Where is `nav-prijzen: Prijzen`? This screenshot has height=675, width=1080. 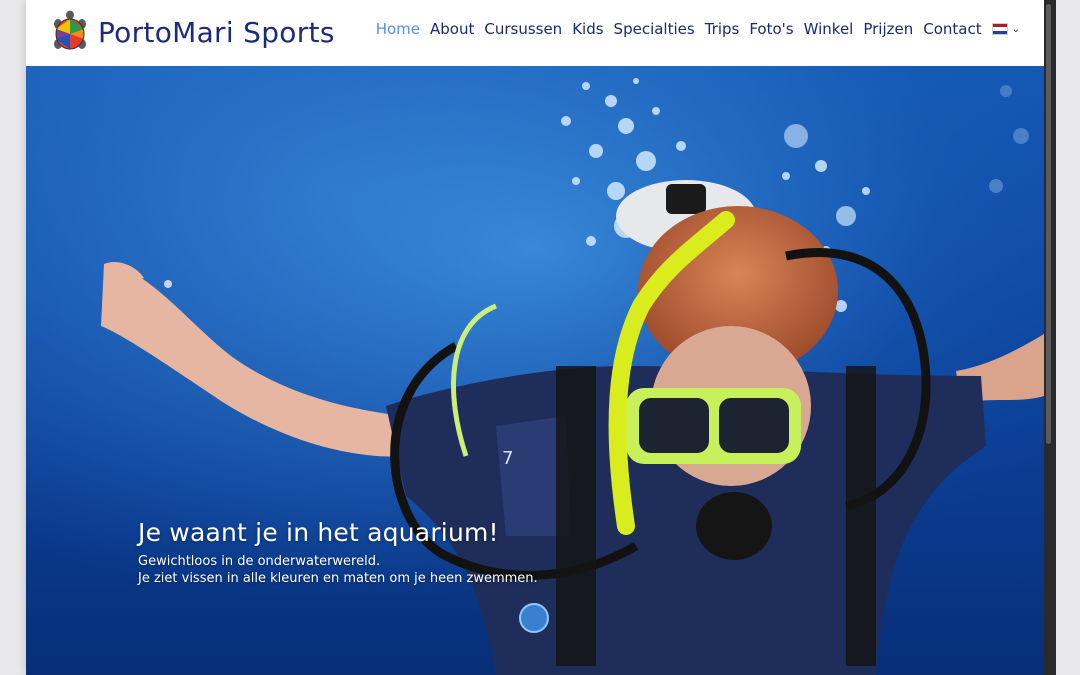 nav-prijzen: Prijzen is located at coordinates (888, 29).